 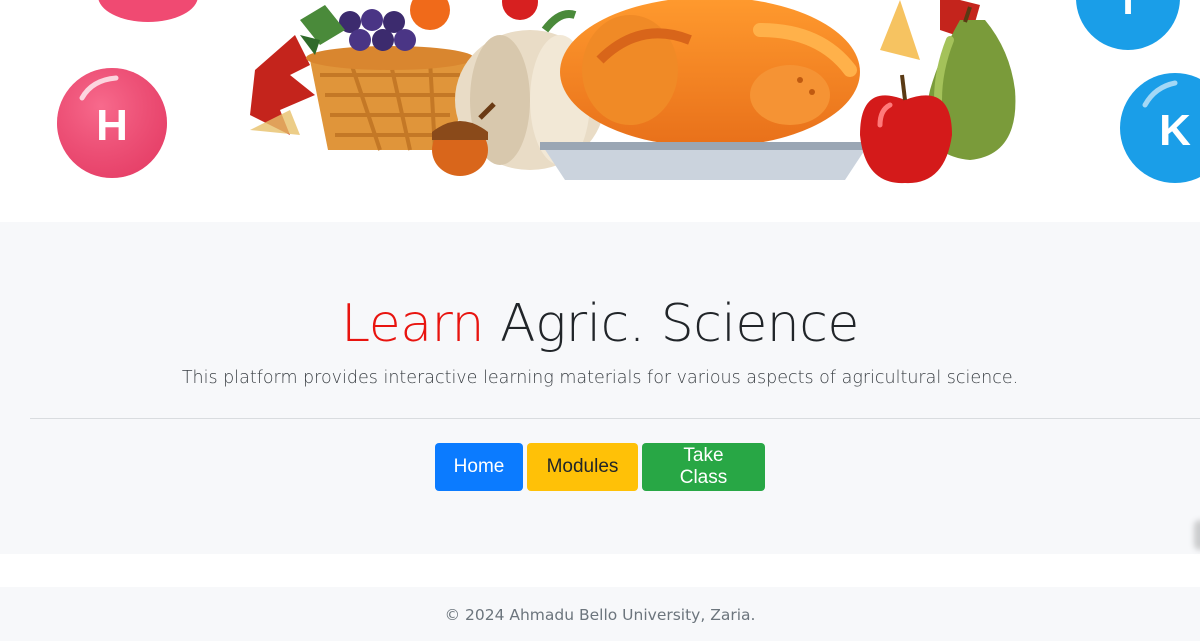 I want to click on page-title: Learn Agric. Science, so click(x=600, y=324).